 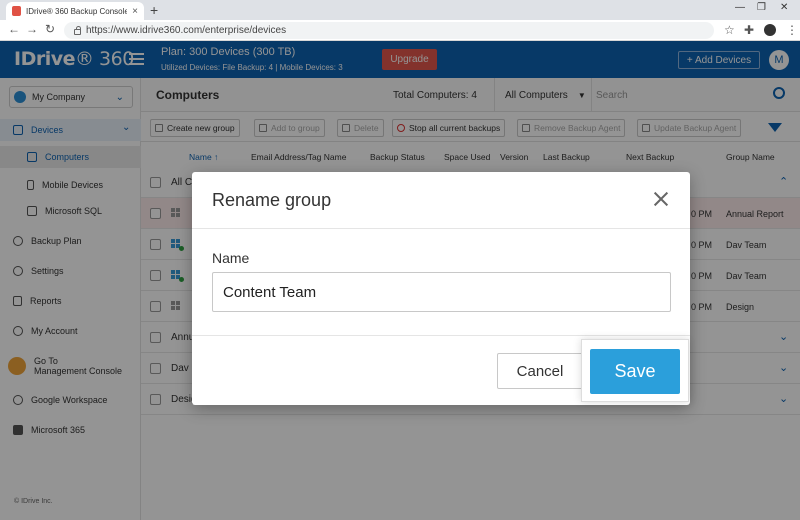 I want to click on save-button: Save, so click(x=635, y=371).